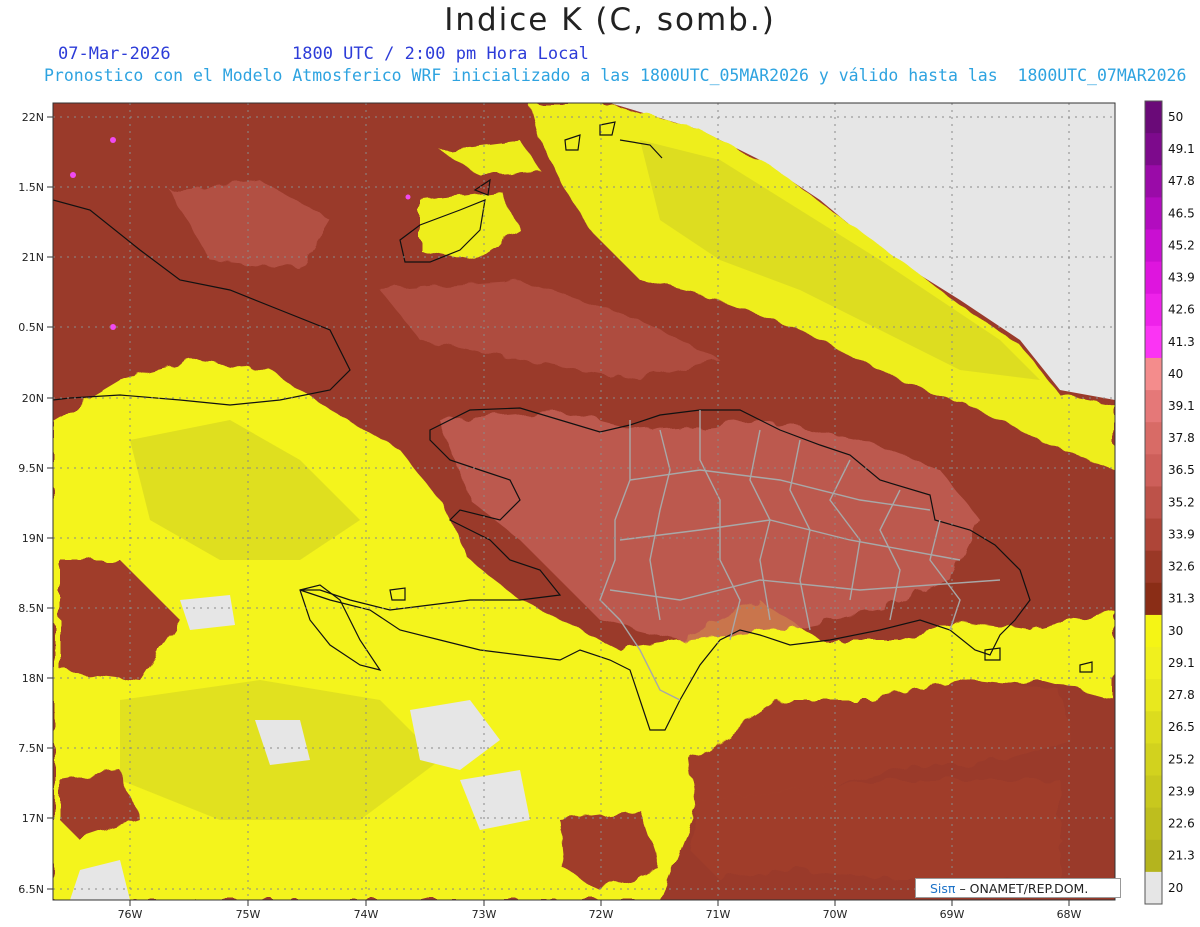  Describe the element at coordinates (1181, 245) in the screenshot. I see `colorbar-label: 45.2` at that location.